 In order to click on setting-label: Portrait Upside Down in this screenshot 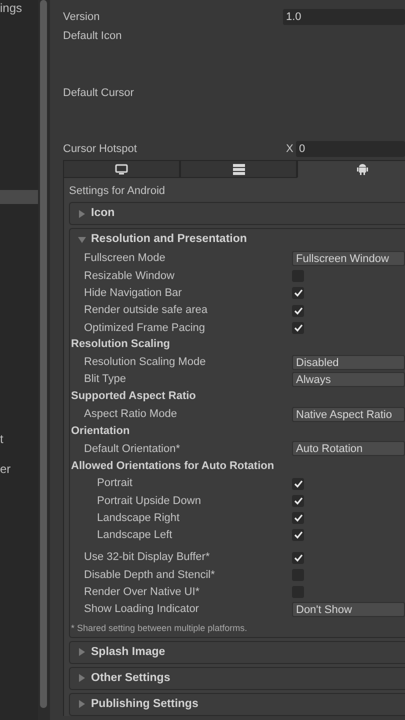, I will do `click(149, 501)`.